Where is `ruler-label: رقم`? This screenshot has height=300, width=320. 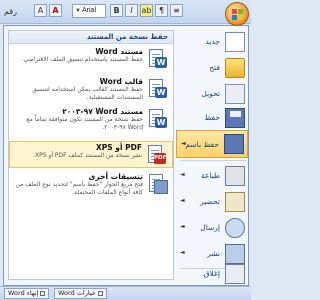 ruler-label: رقم is located at coordinates (11, 11).